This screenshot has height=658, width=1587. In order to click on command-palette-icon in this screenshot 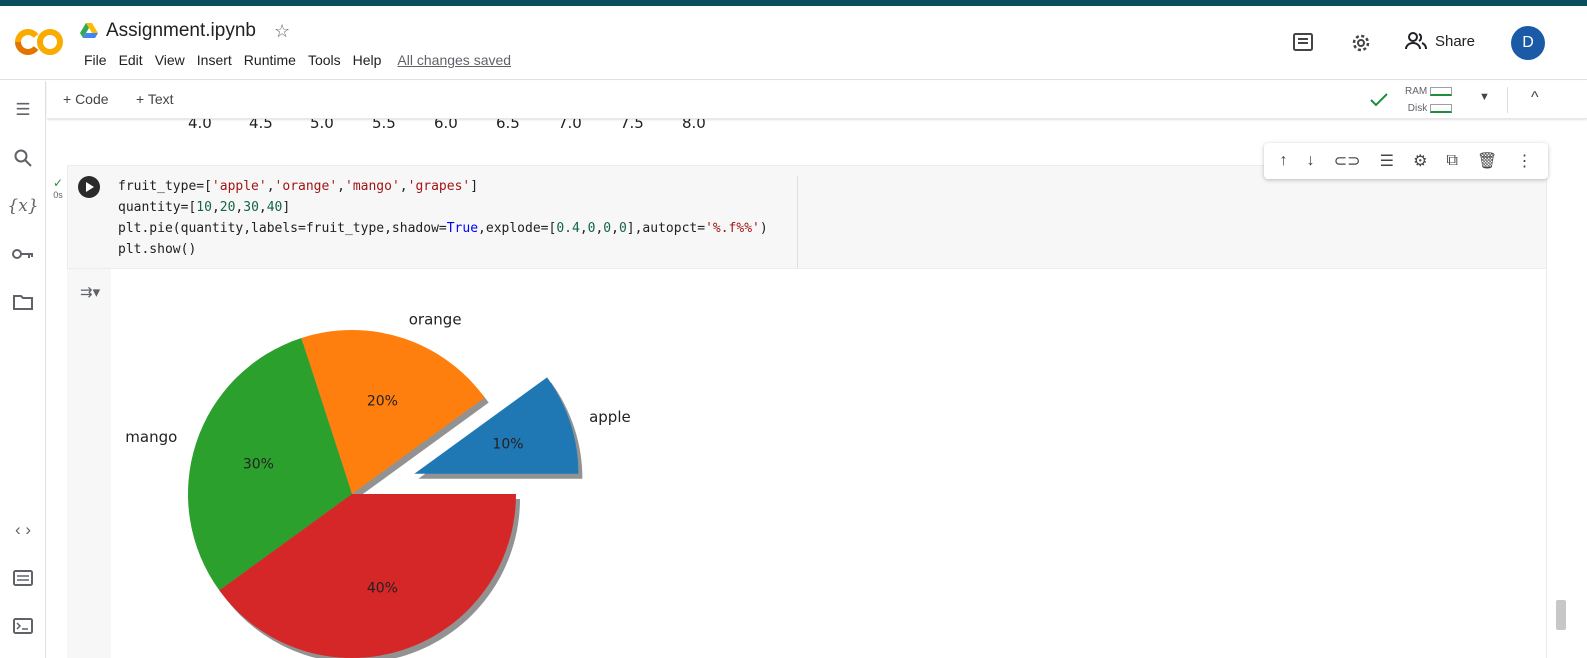, I will do `click(23, 578)`.